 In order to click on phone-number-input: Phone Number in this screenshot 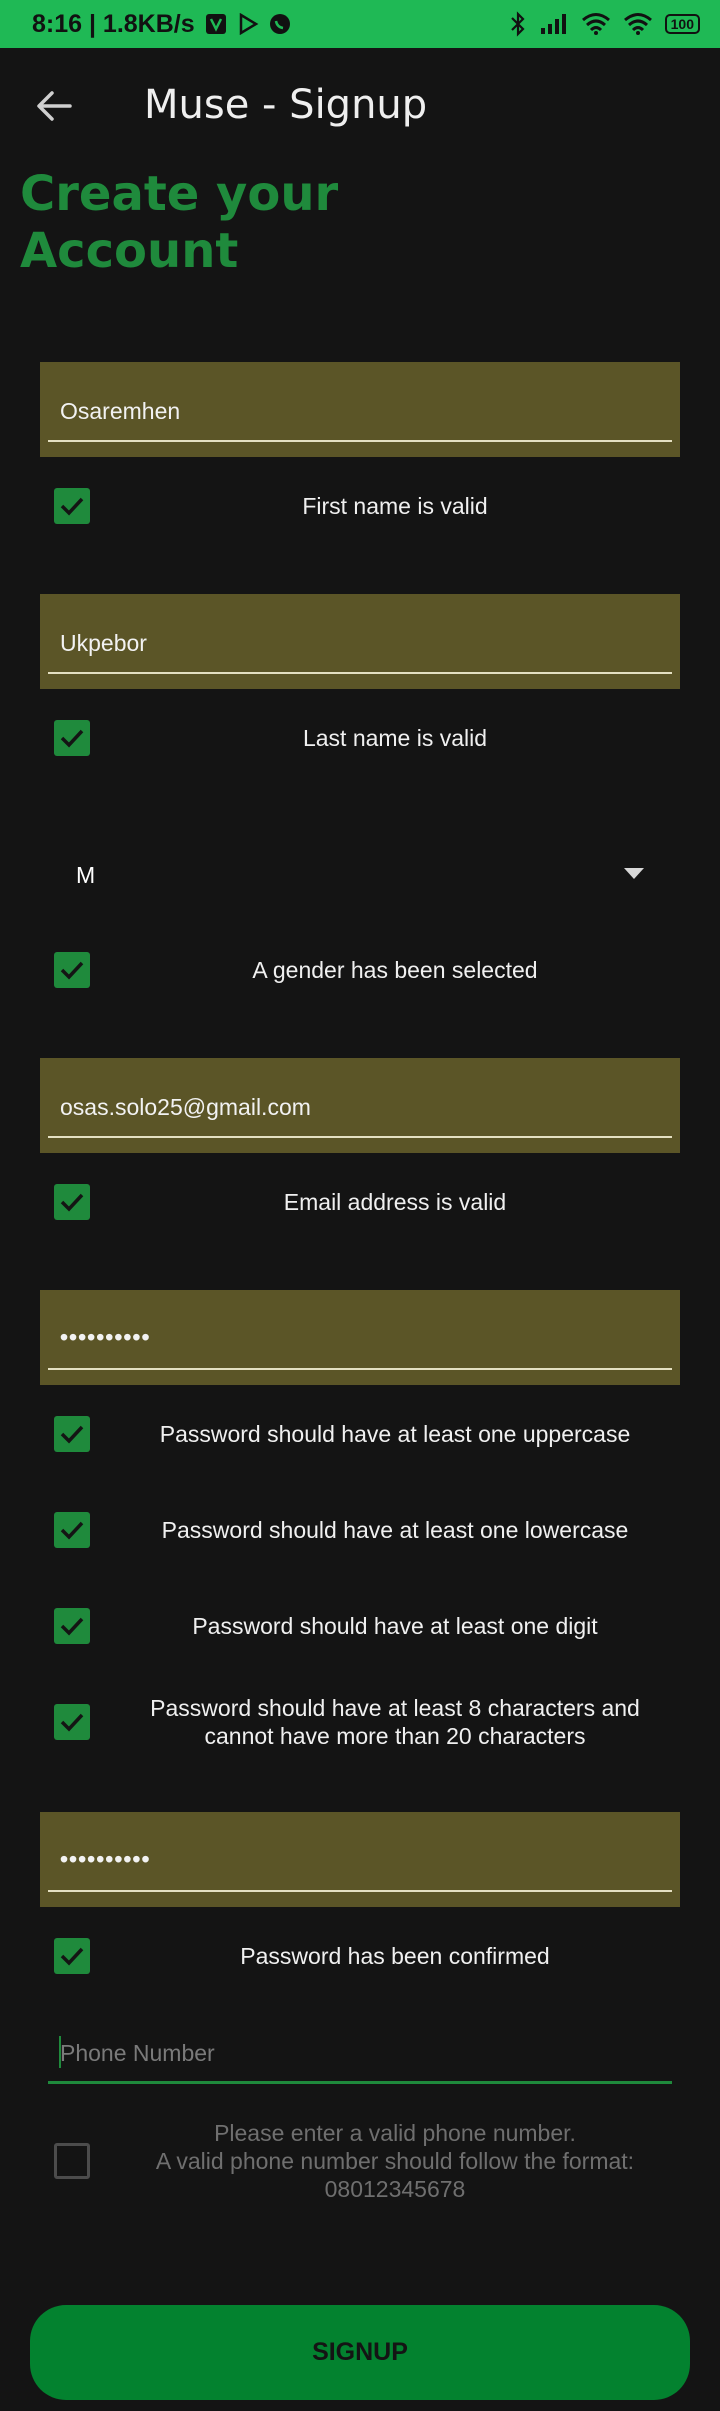, I will do `click(360, 2053)`.